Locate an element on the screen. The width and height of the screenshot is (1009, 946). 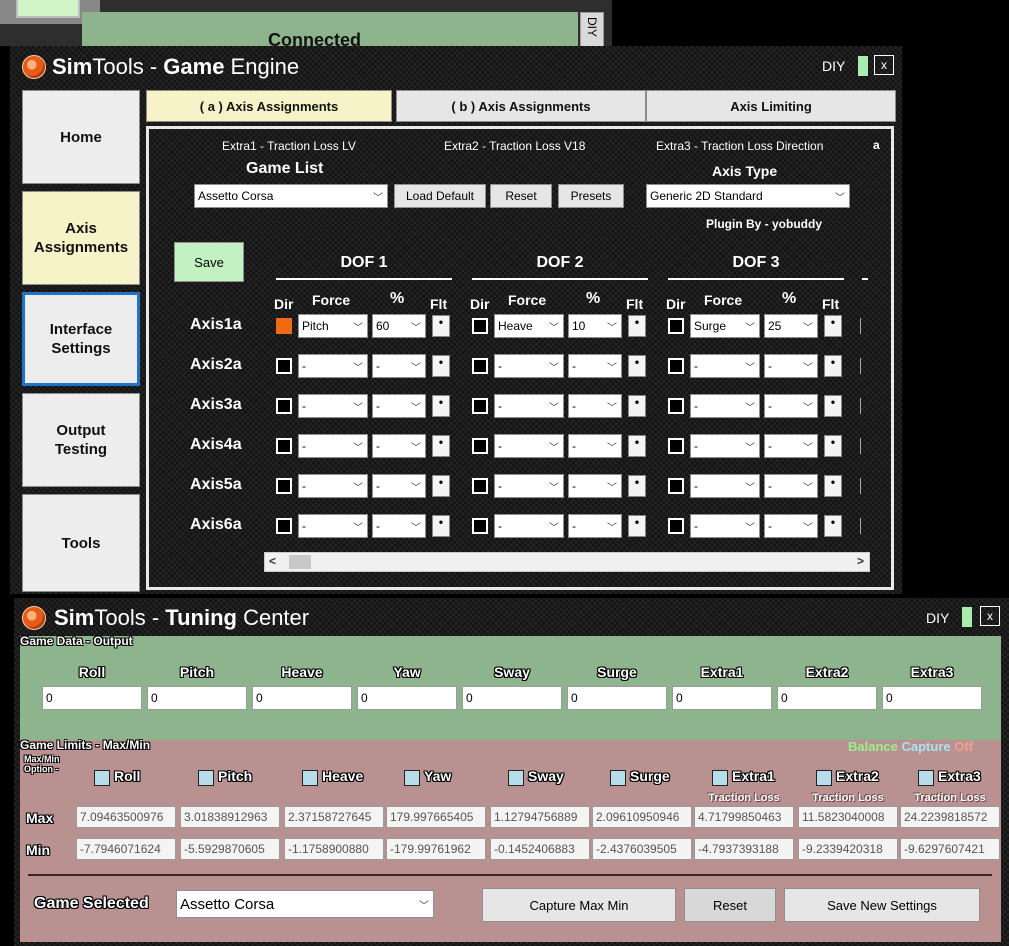
min-value-field: -179.99761962 is located at coordinates (436, 849).